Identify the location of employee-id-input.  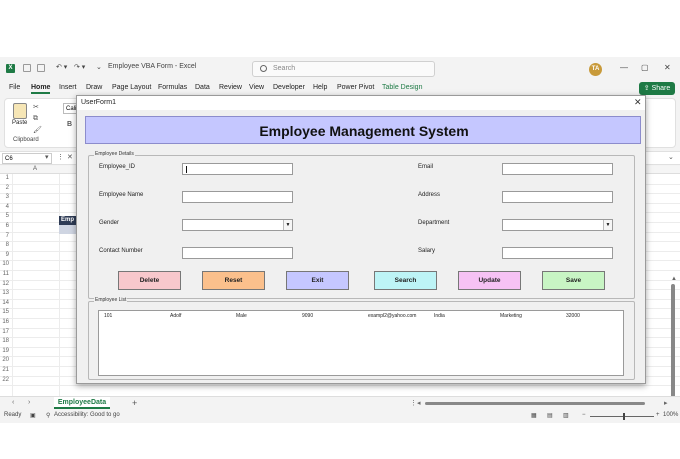
(237, 169).